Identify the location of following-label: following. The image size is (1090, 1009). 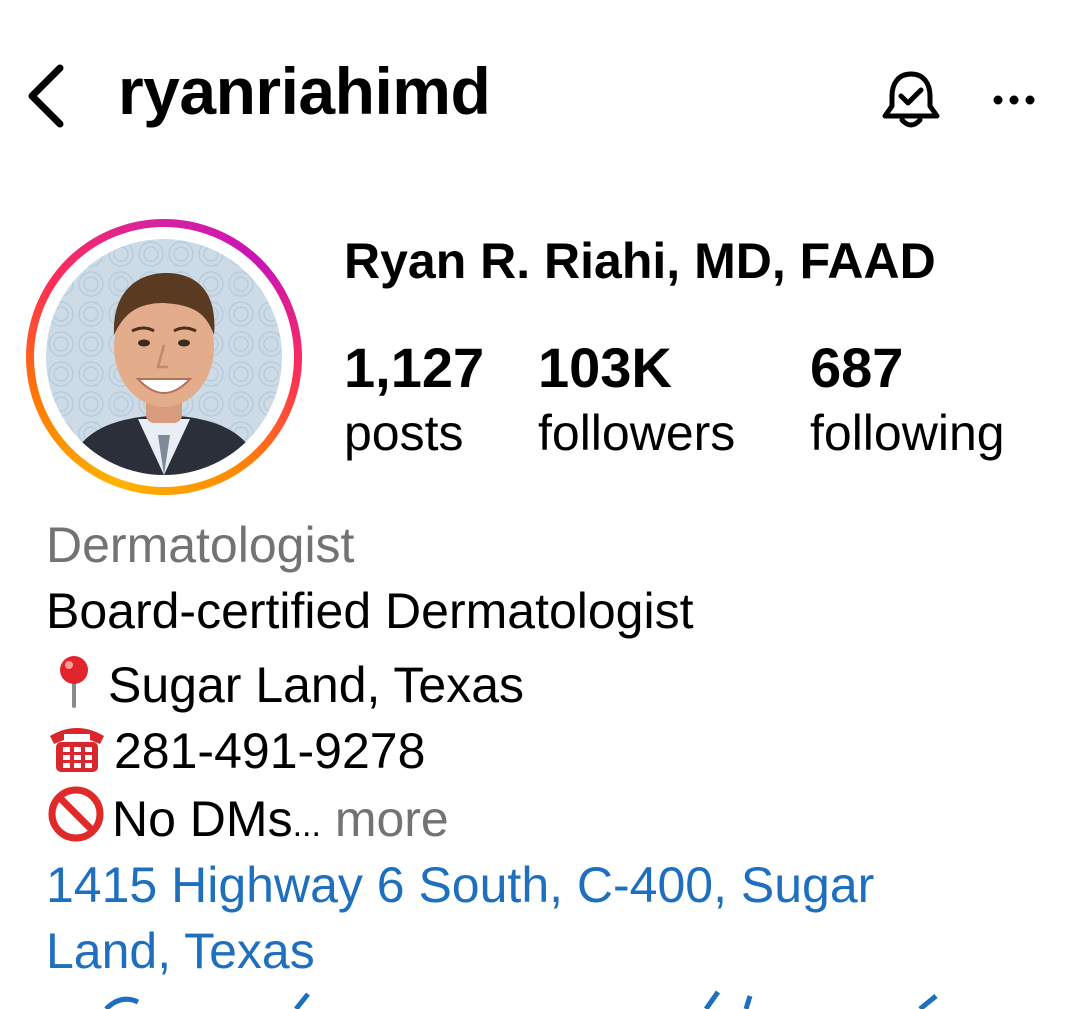
(907, 433).